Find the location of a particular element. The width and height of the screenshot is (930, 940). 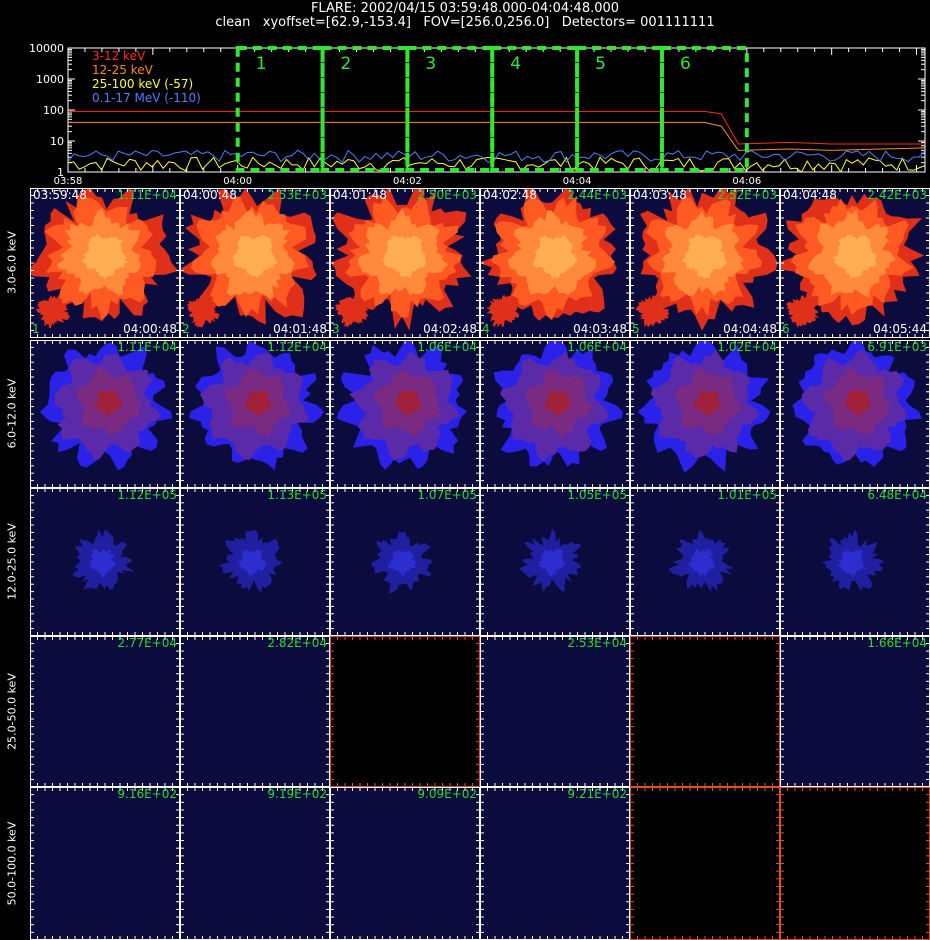

image-panel: 04:00:48 2.53E+03 2 04:01:48 is located at coordinates (255, 263).